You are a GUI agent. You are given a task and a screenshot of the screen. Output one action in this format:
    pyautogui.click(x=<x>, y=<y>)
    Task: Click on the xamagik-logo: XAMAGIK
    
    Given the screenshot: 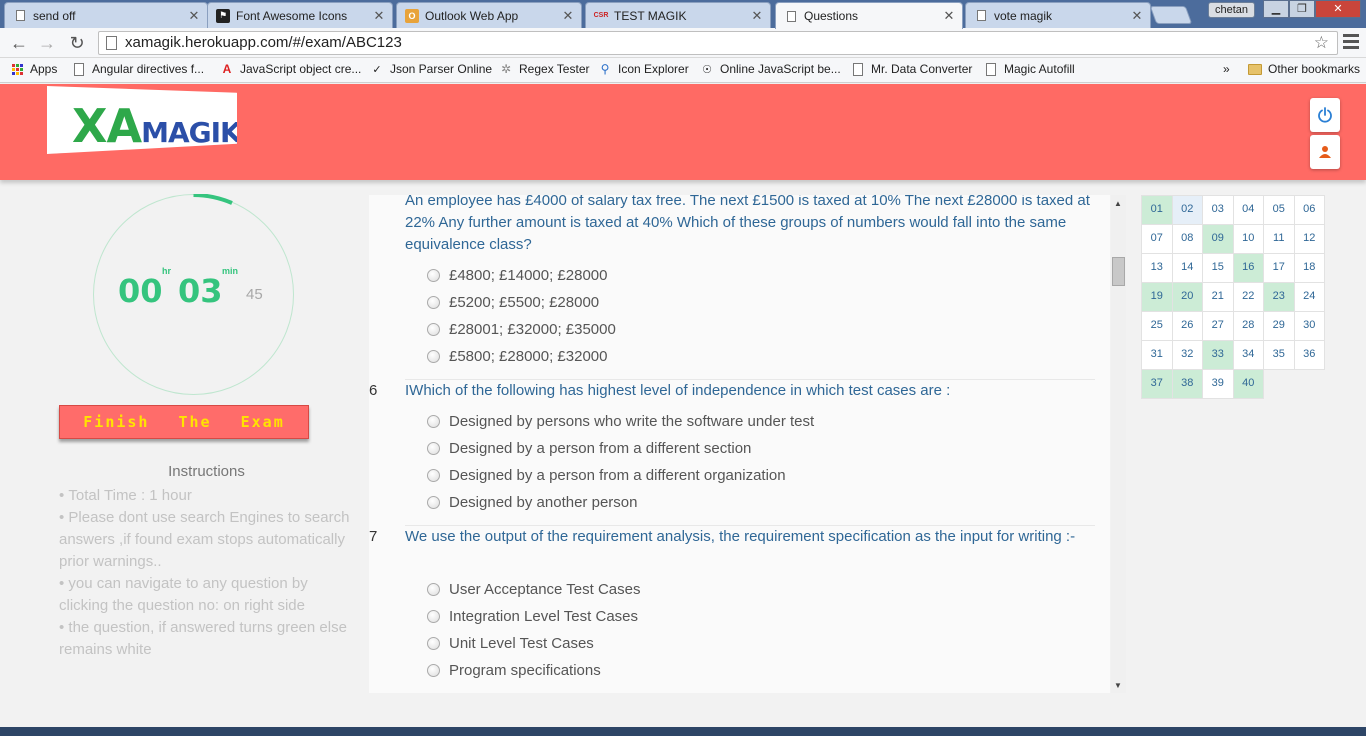 What is the action you would take?
    pyautogui.click(x=142, y=120)
    